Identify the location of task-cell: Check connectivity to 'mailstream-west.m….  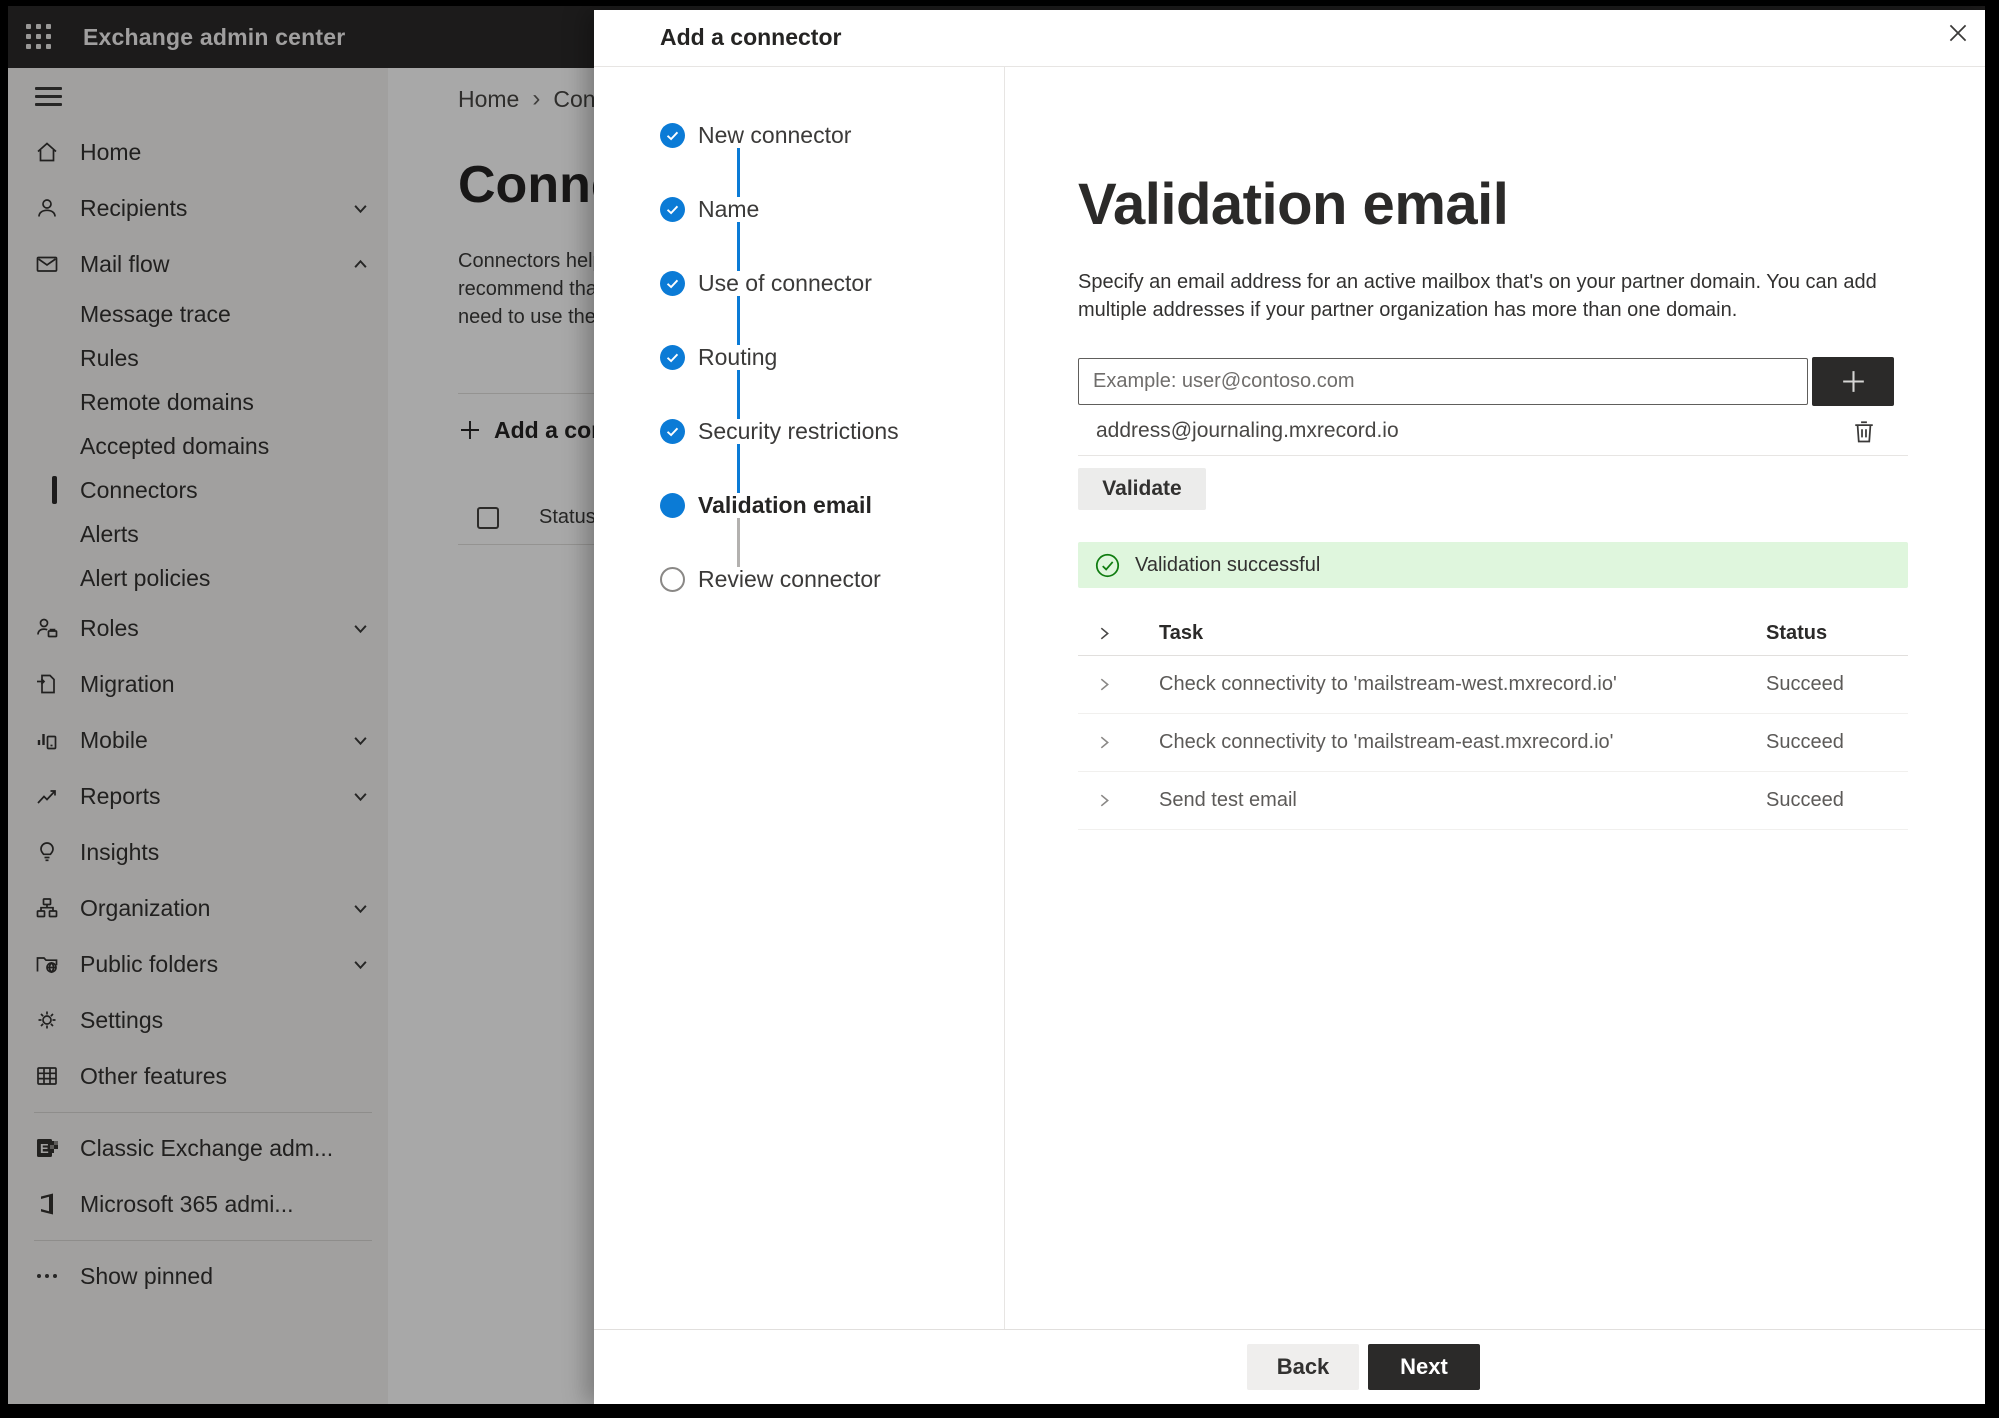
(1388, 684).